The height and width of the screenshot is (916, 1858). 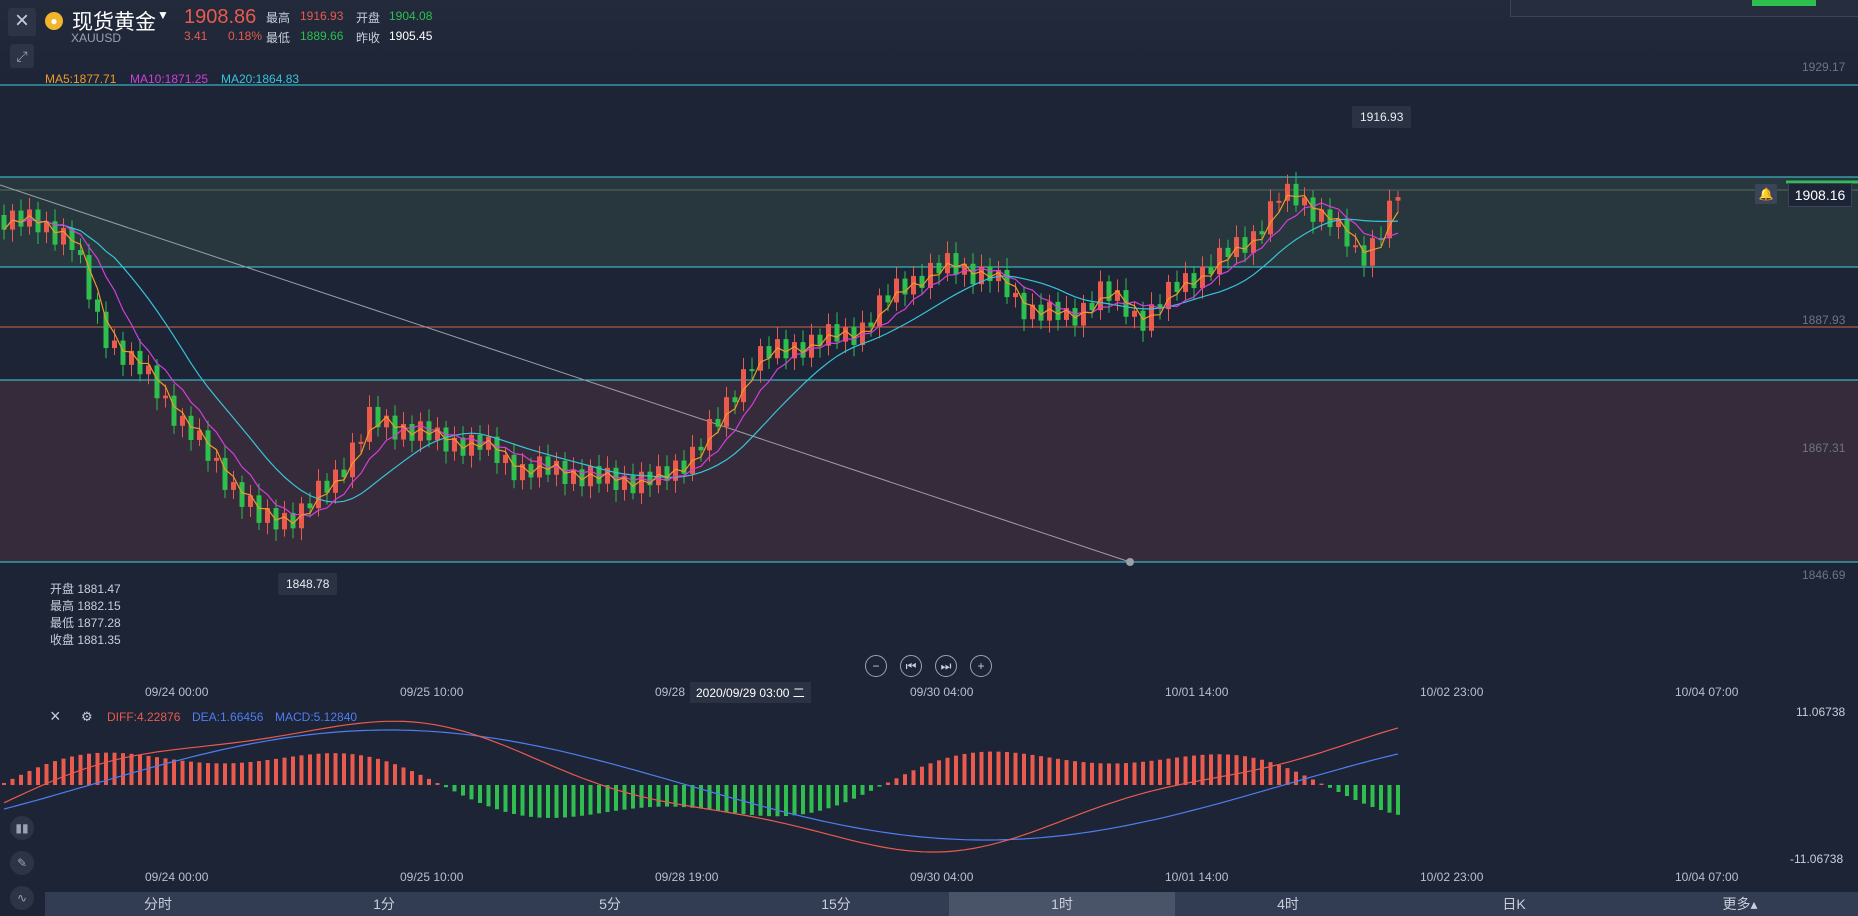 What do you see at coordinates (158, 904) in the screenshot?
I see `tab-time-share: 分时` at bounding box center [158, 904].